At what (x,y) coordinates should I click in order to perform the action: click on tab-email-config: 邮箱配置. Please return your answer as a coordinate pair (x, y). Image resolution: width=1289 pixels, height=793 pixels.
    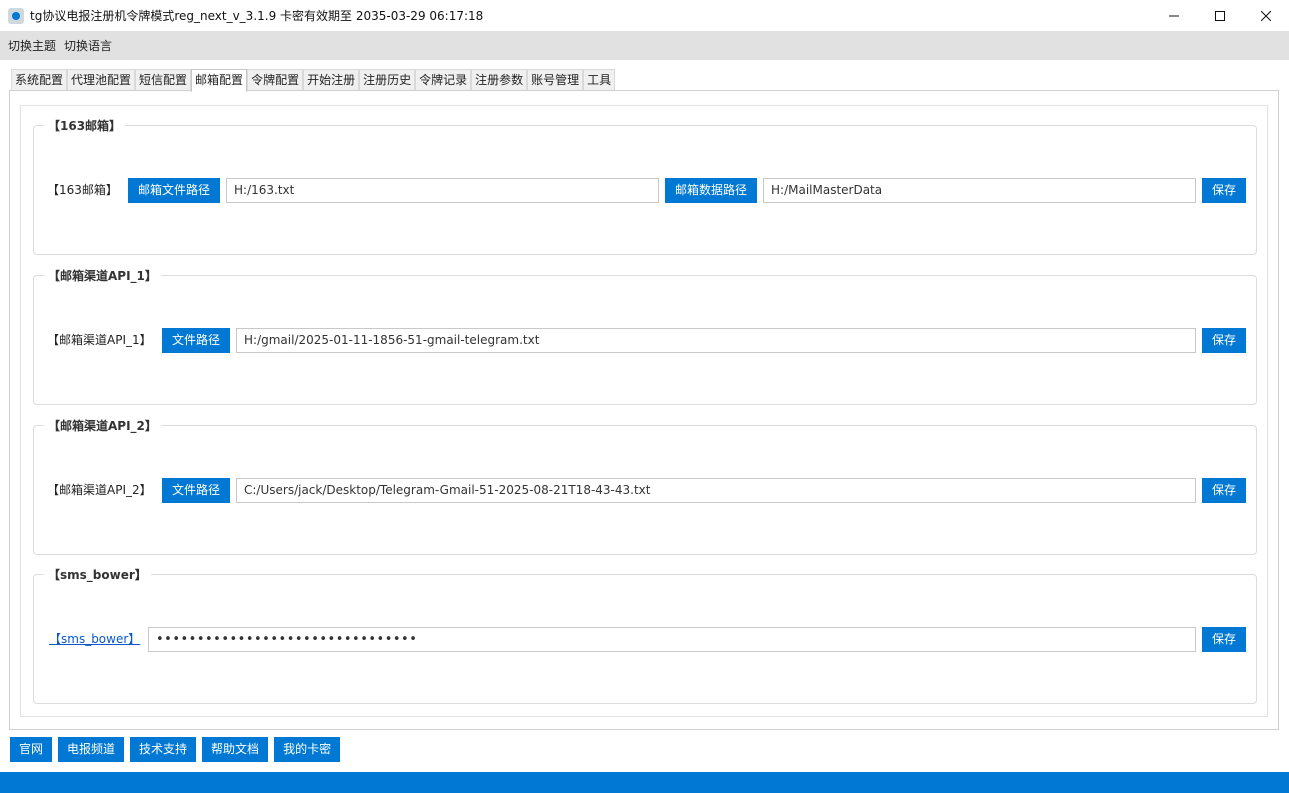
    Looking at the image, I should click on (219, 80).